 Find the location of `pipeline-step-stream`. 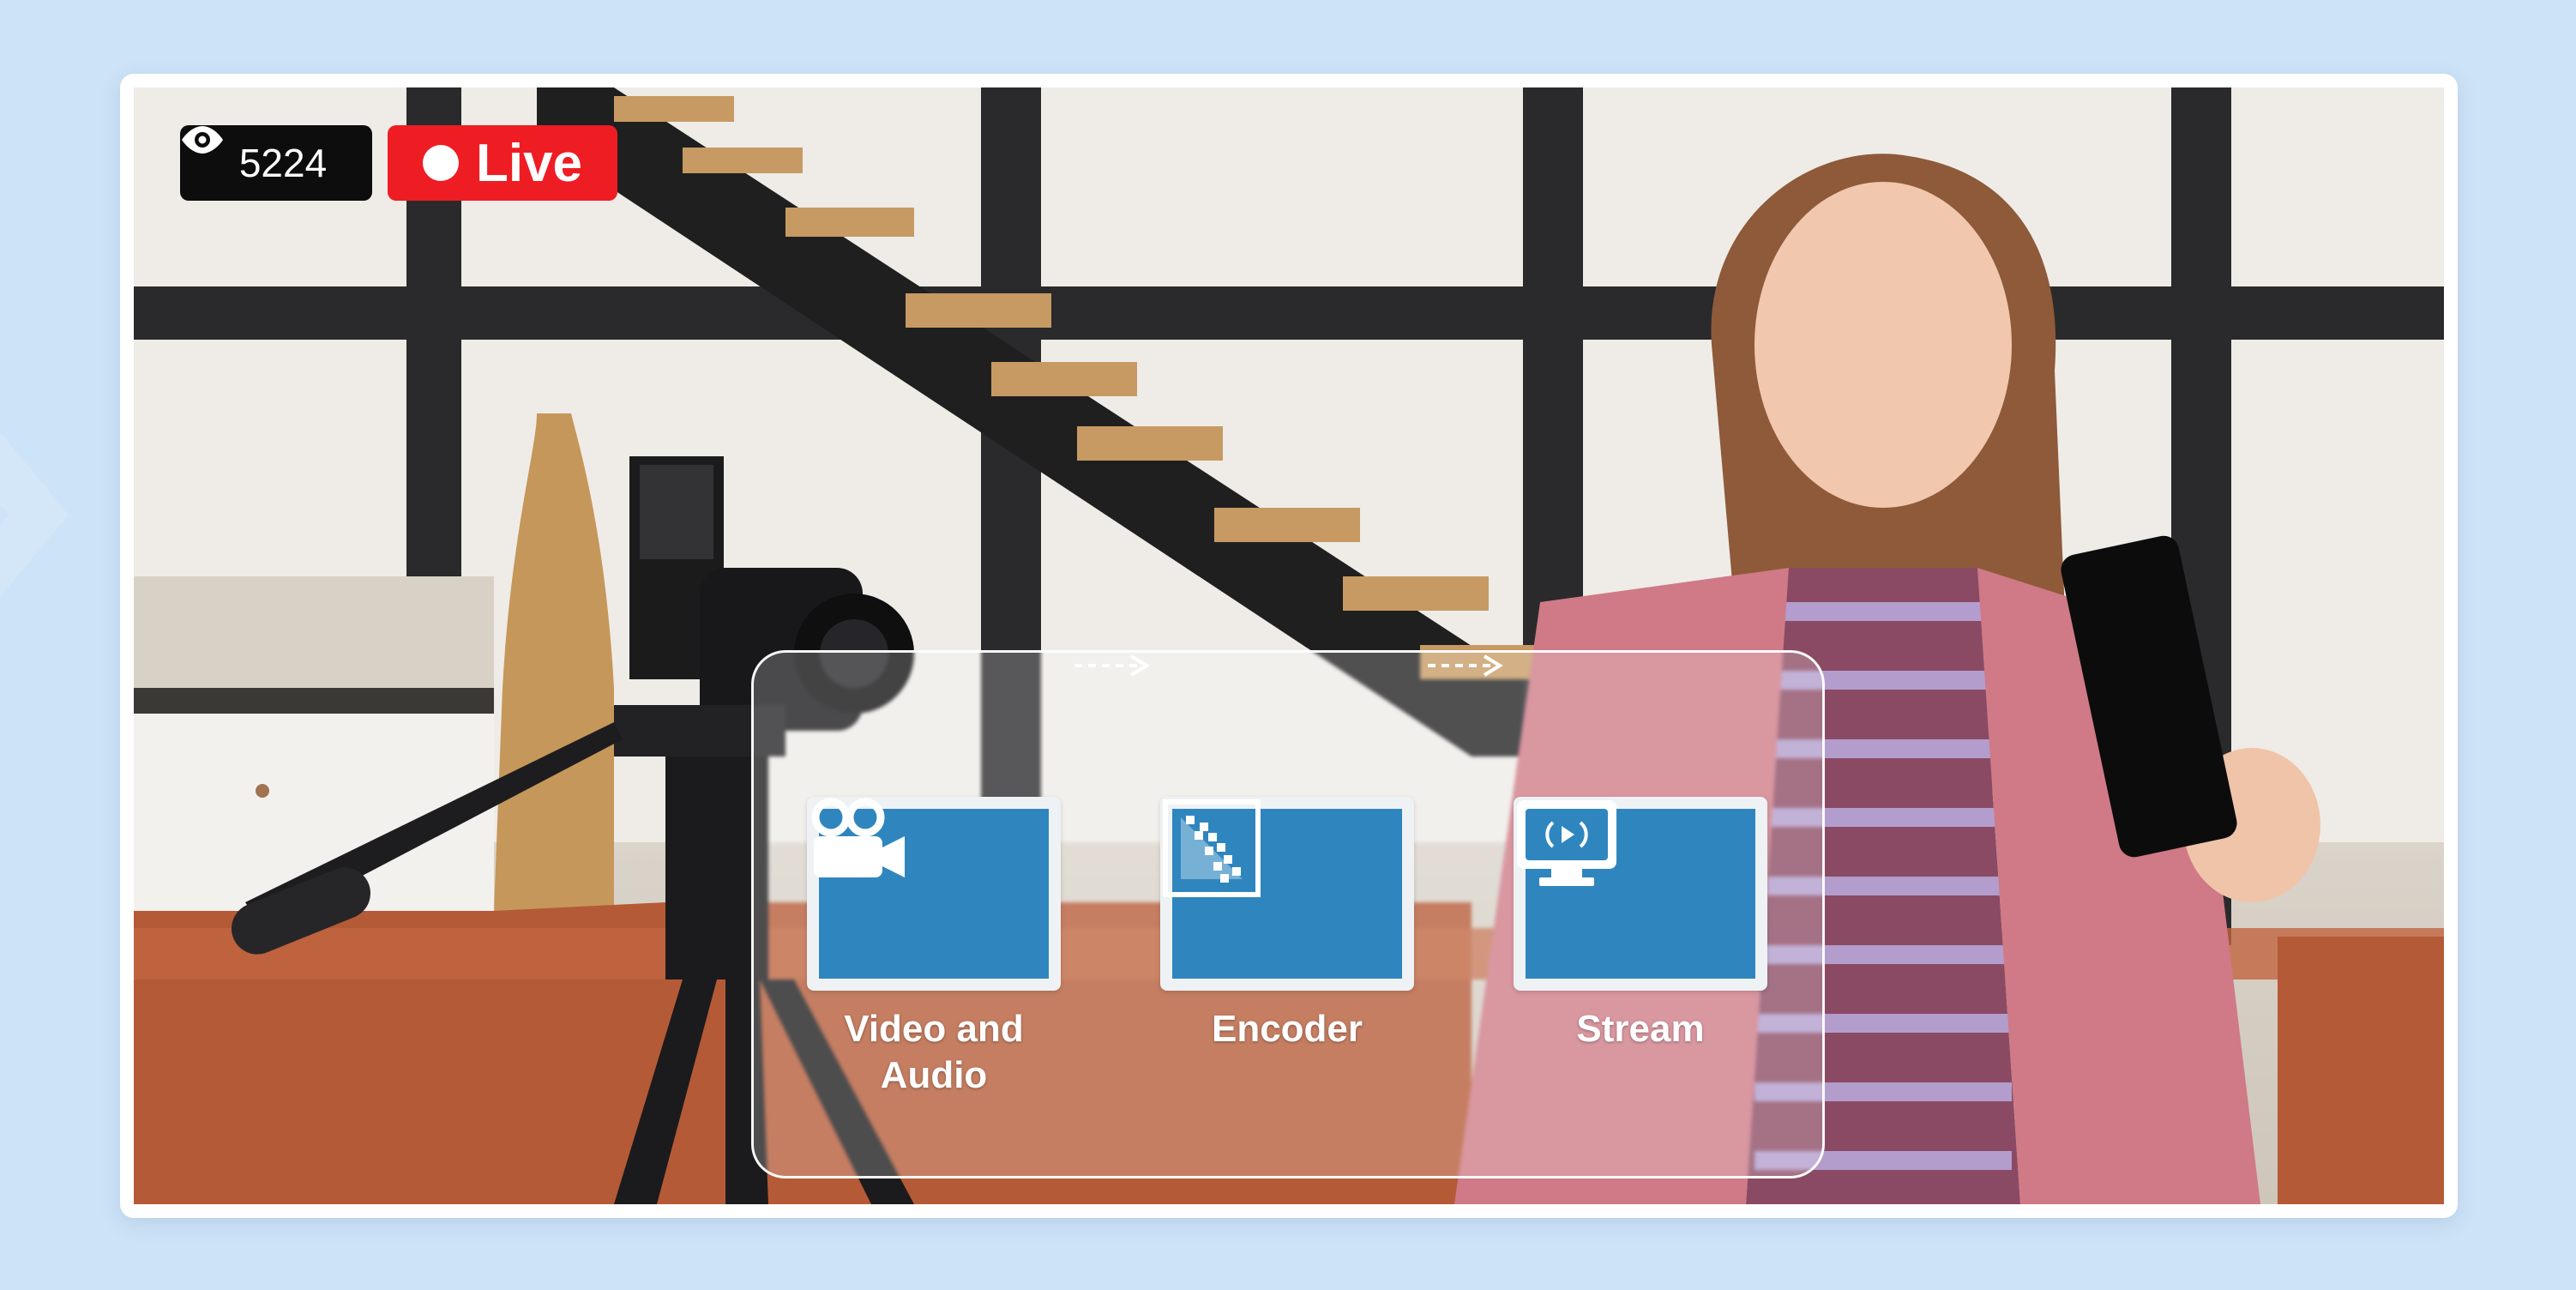

pipeline-step-stream is located at coordinates (1640, 894).